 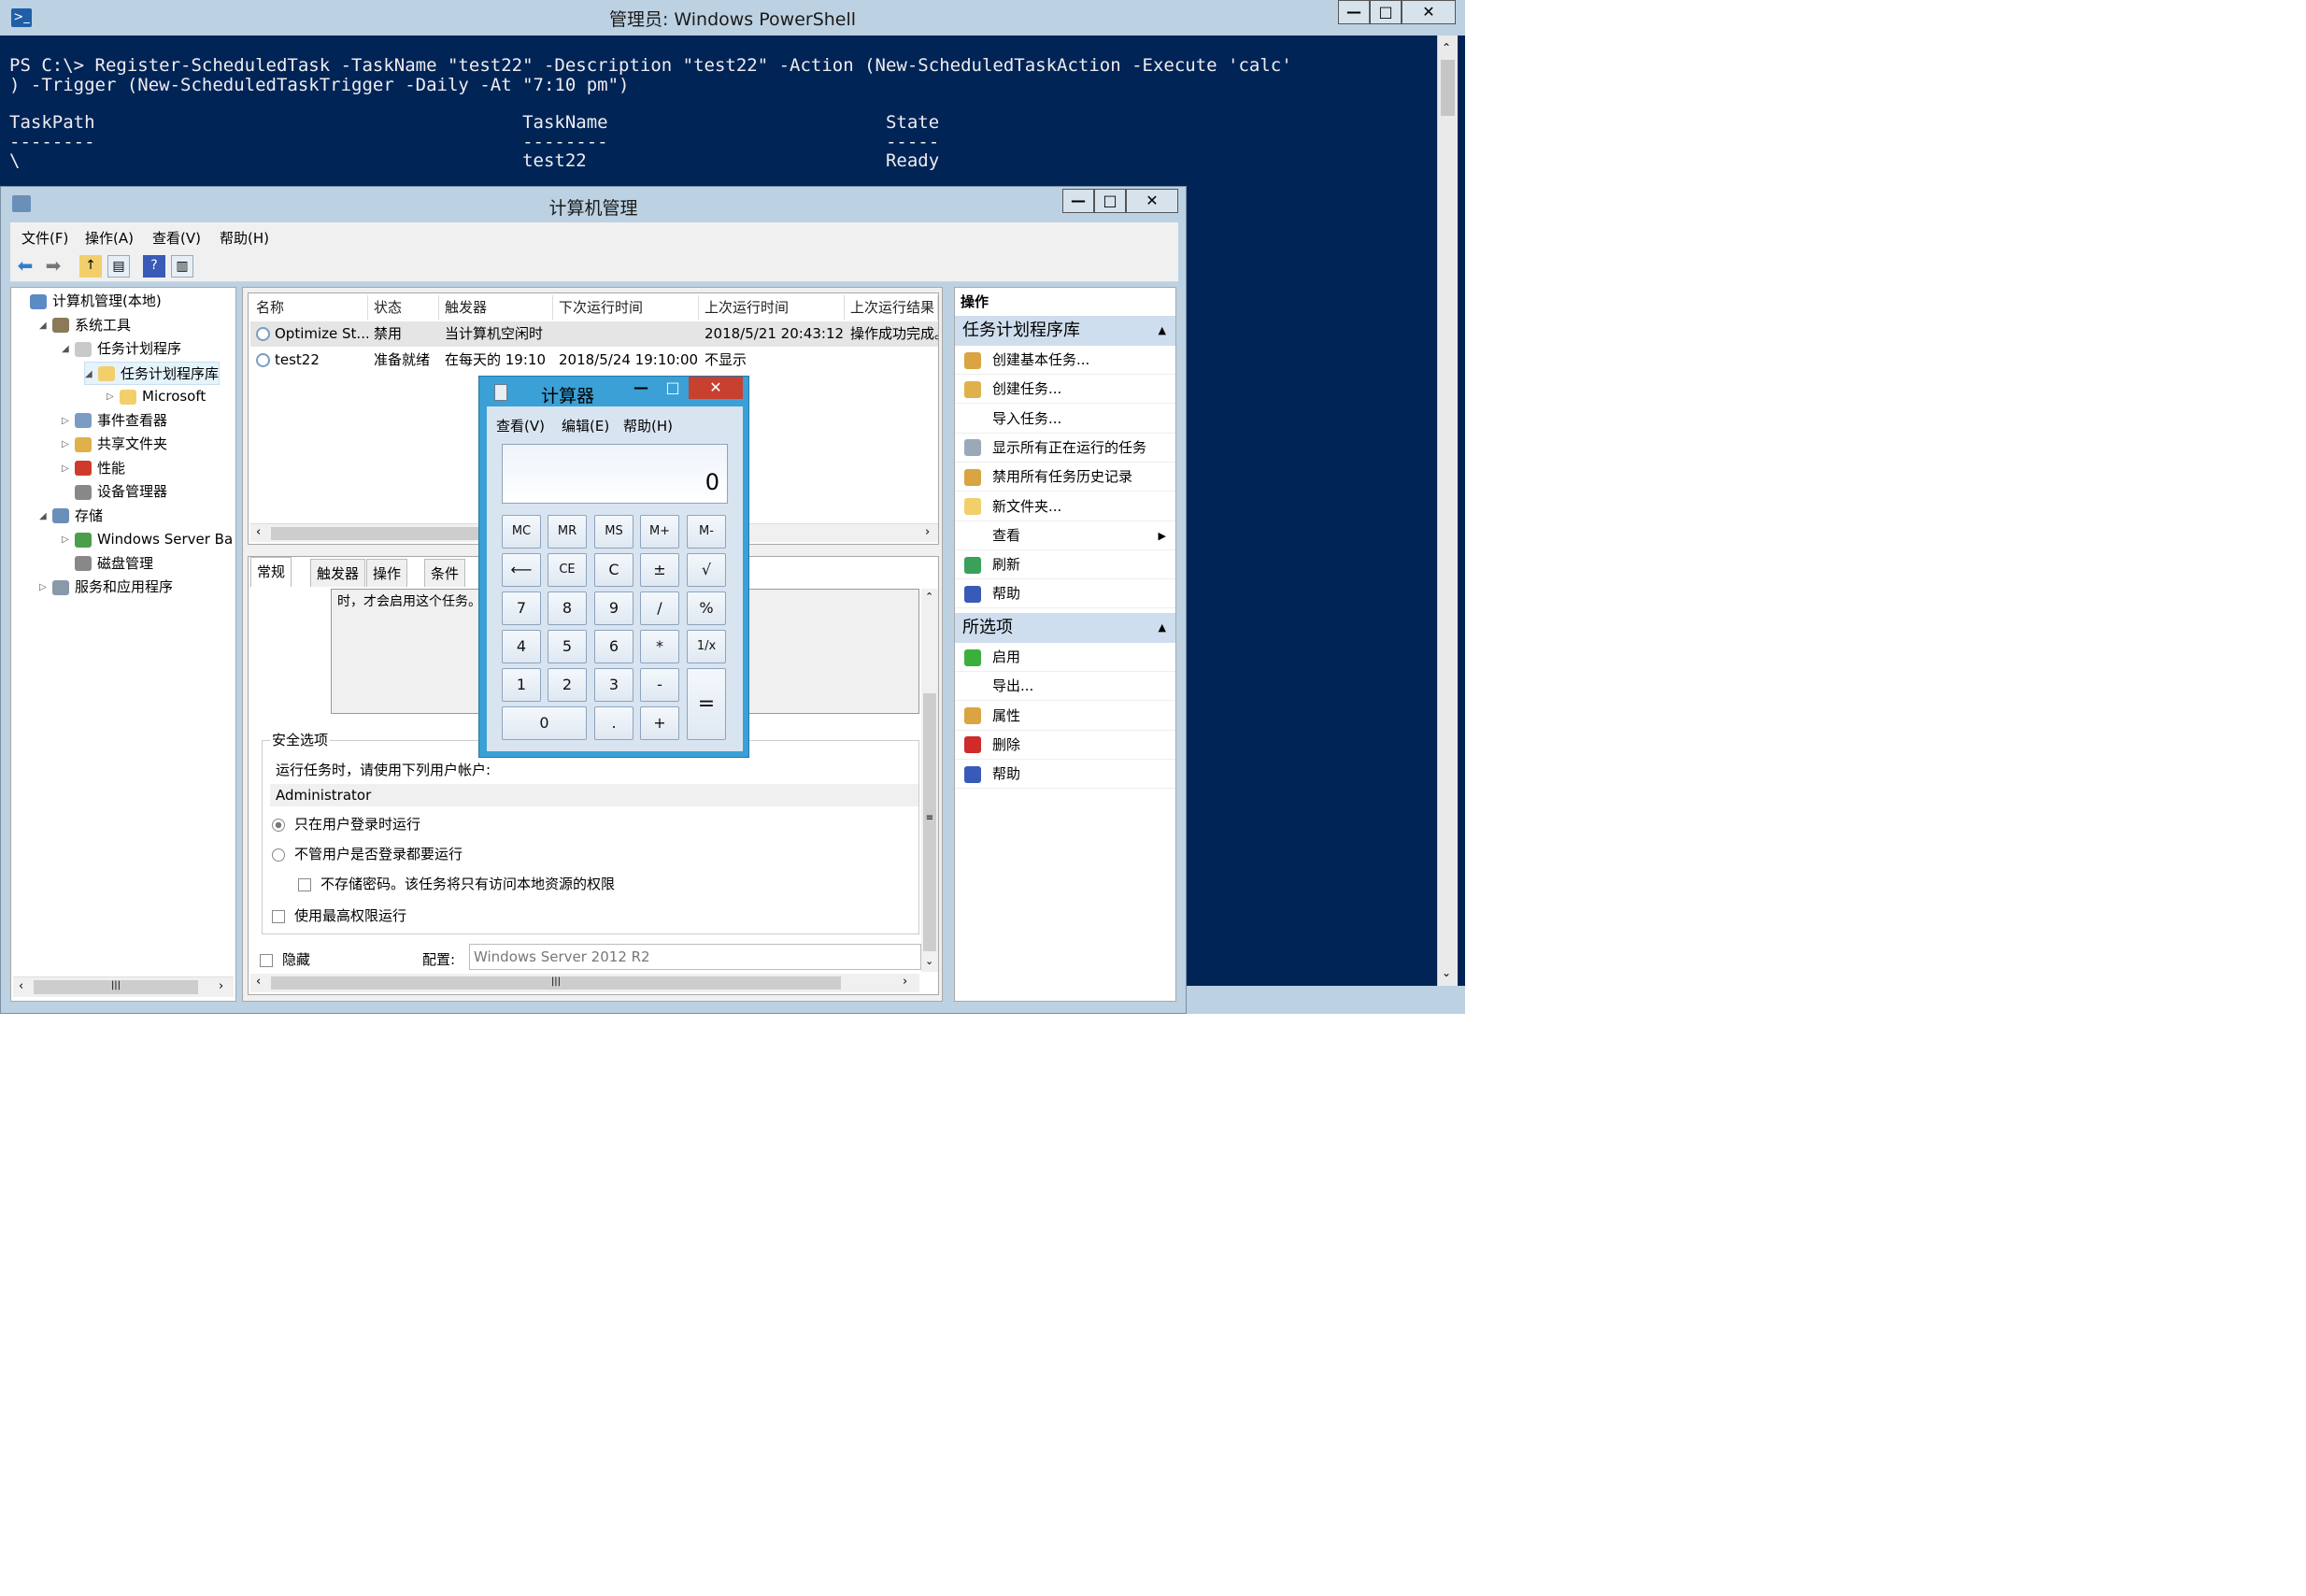 What do you see at coordinates (1065, 331) in the screenshot?
I see `section-task-library: 任务计划程序库 ▲` at bounding box center [1065, 331].